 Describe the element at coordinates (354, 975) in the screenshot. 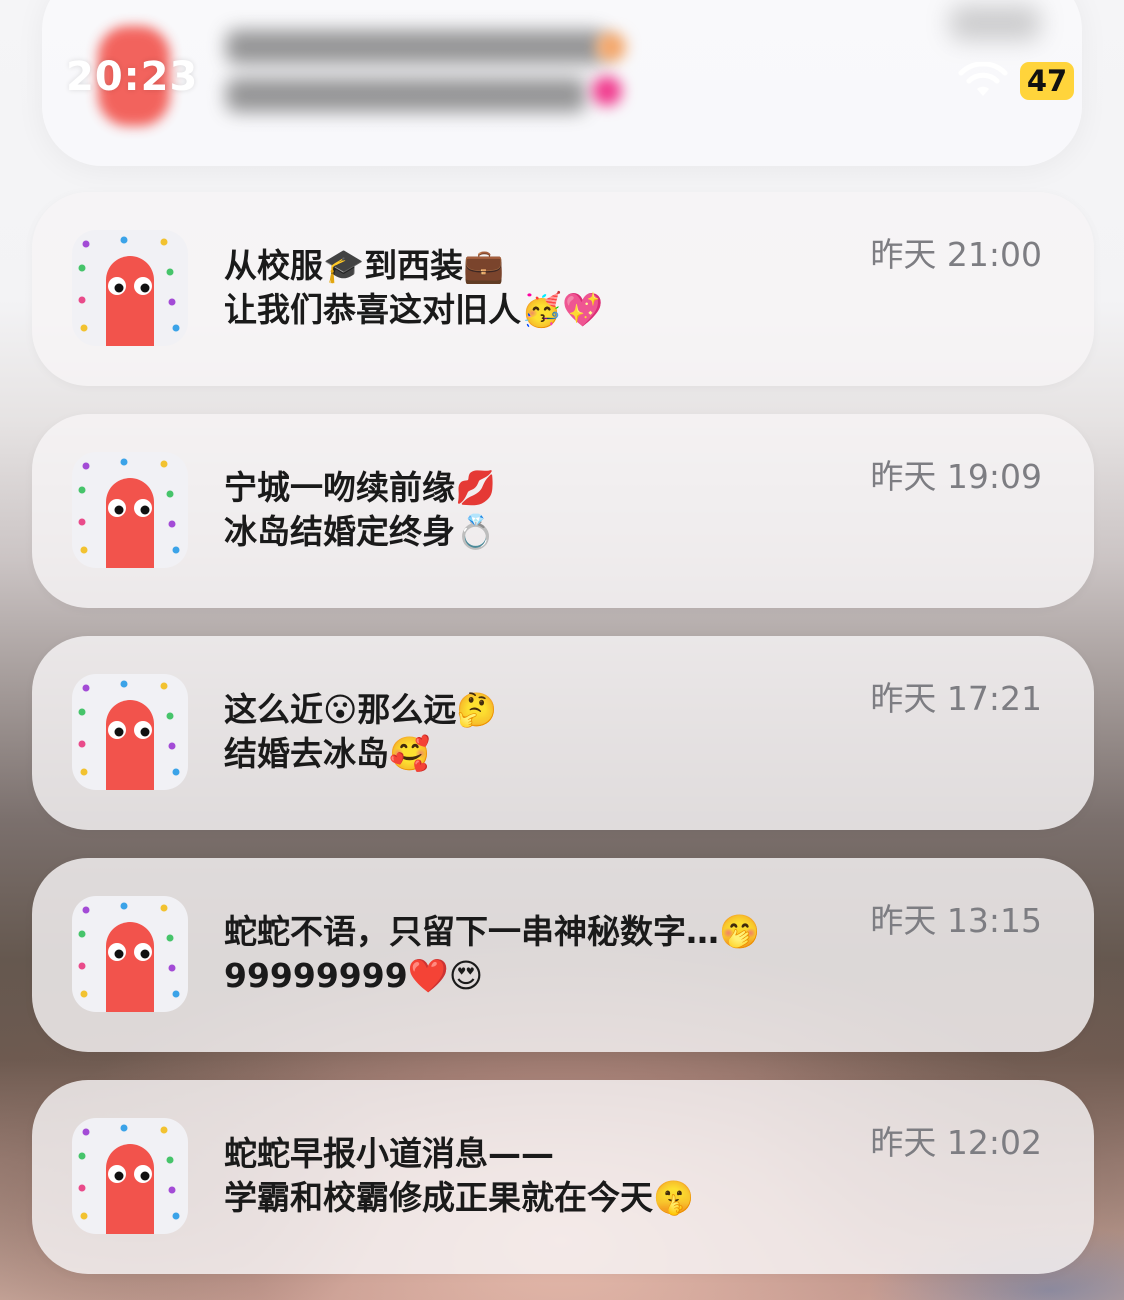

I see `message-line-2: 99999999❤️😍` at that location.